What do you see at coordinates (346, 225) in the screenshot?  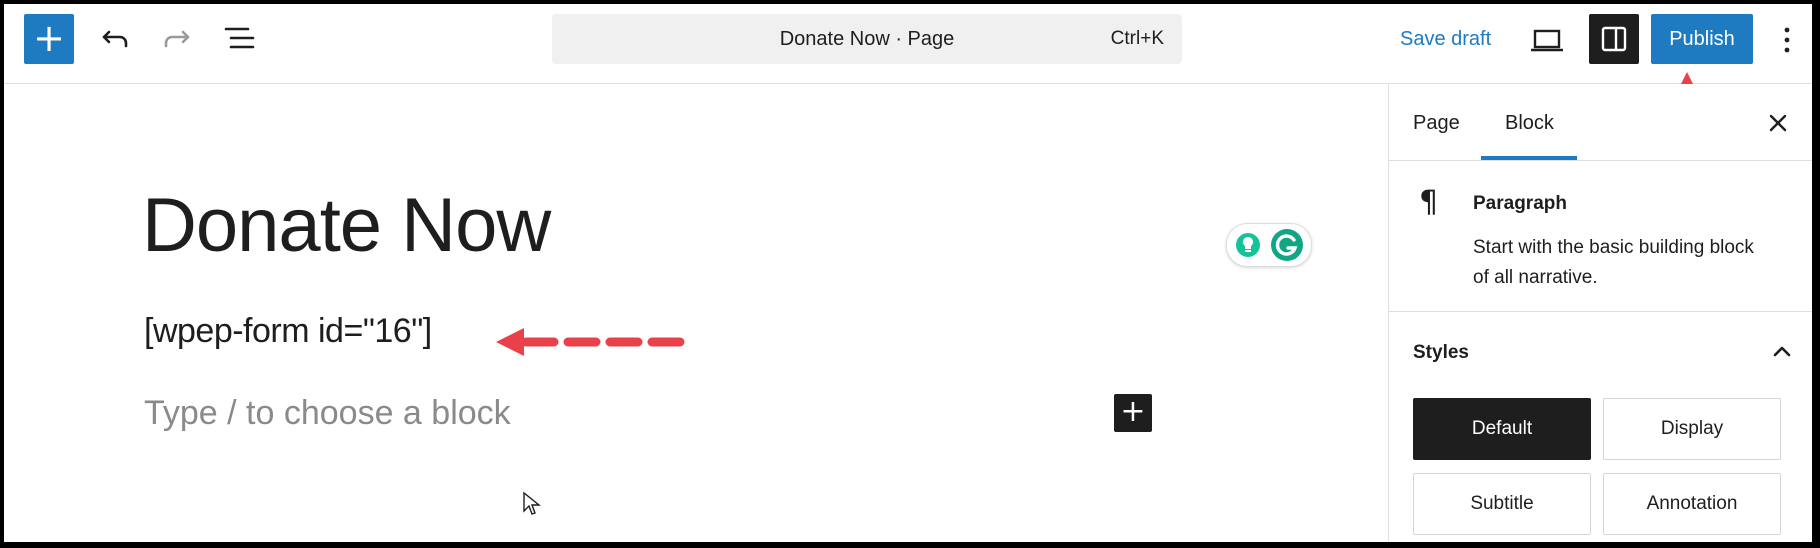 I see `post-title: Donate Now` at bounding box center [346, 225].